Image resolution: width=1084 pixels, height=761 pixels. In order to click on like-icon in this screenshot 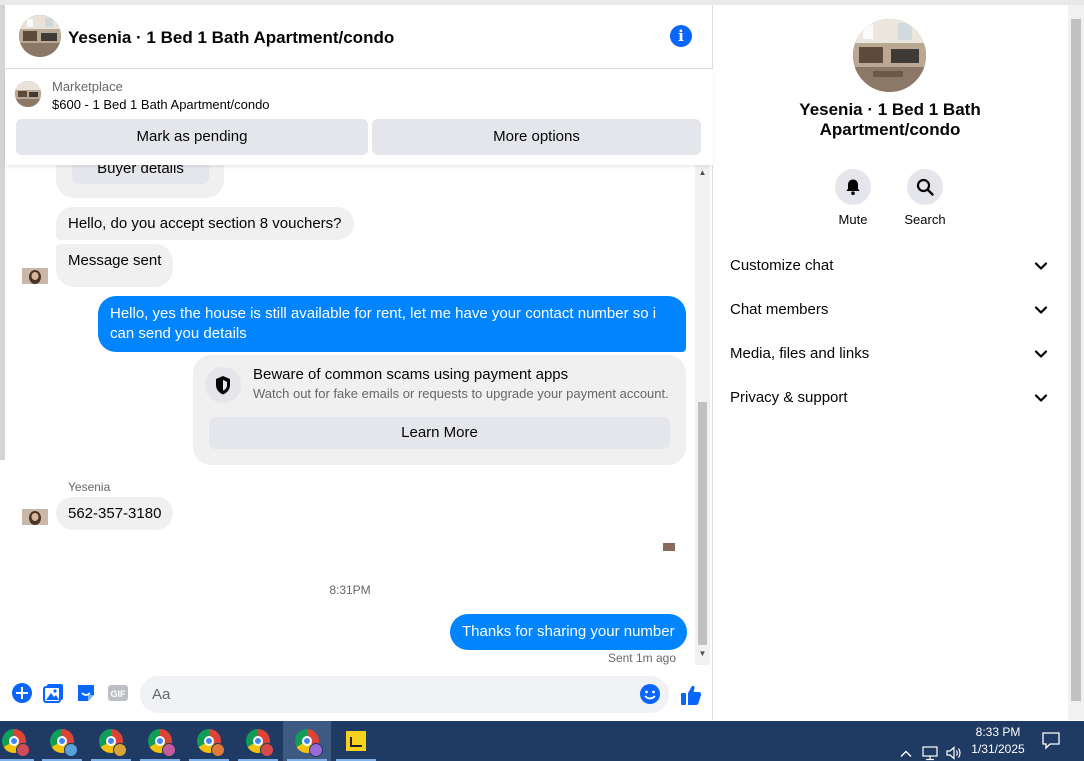, I will do `click(690, 694)`.